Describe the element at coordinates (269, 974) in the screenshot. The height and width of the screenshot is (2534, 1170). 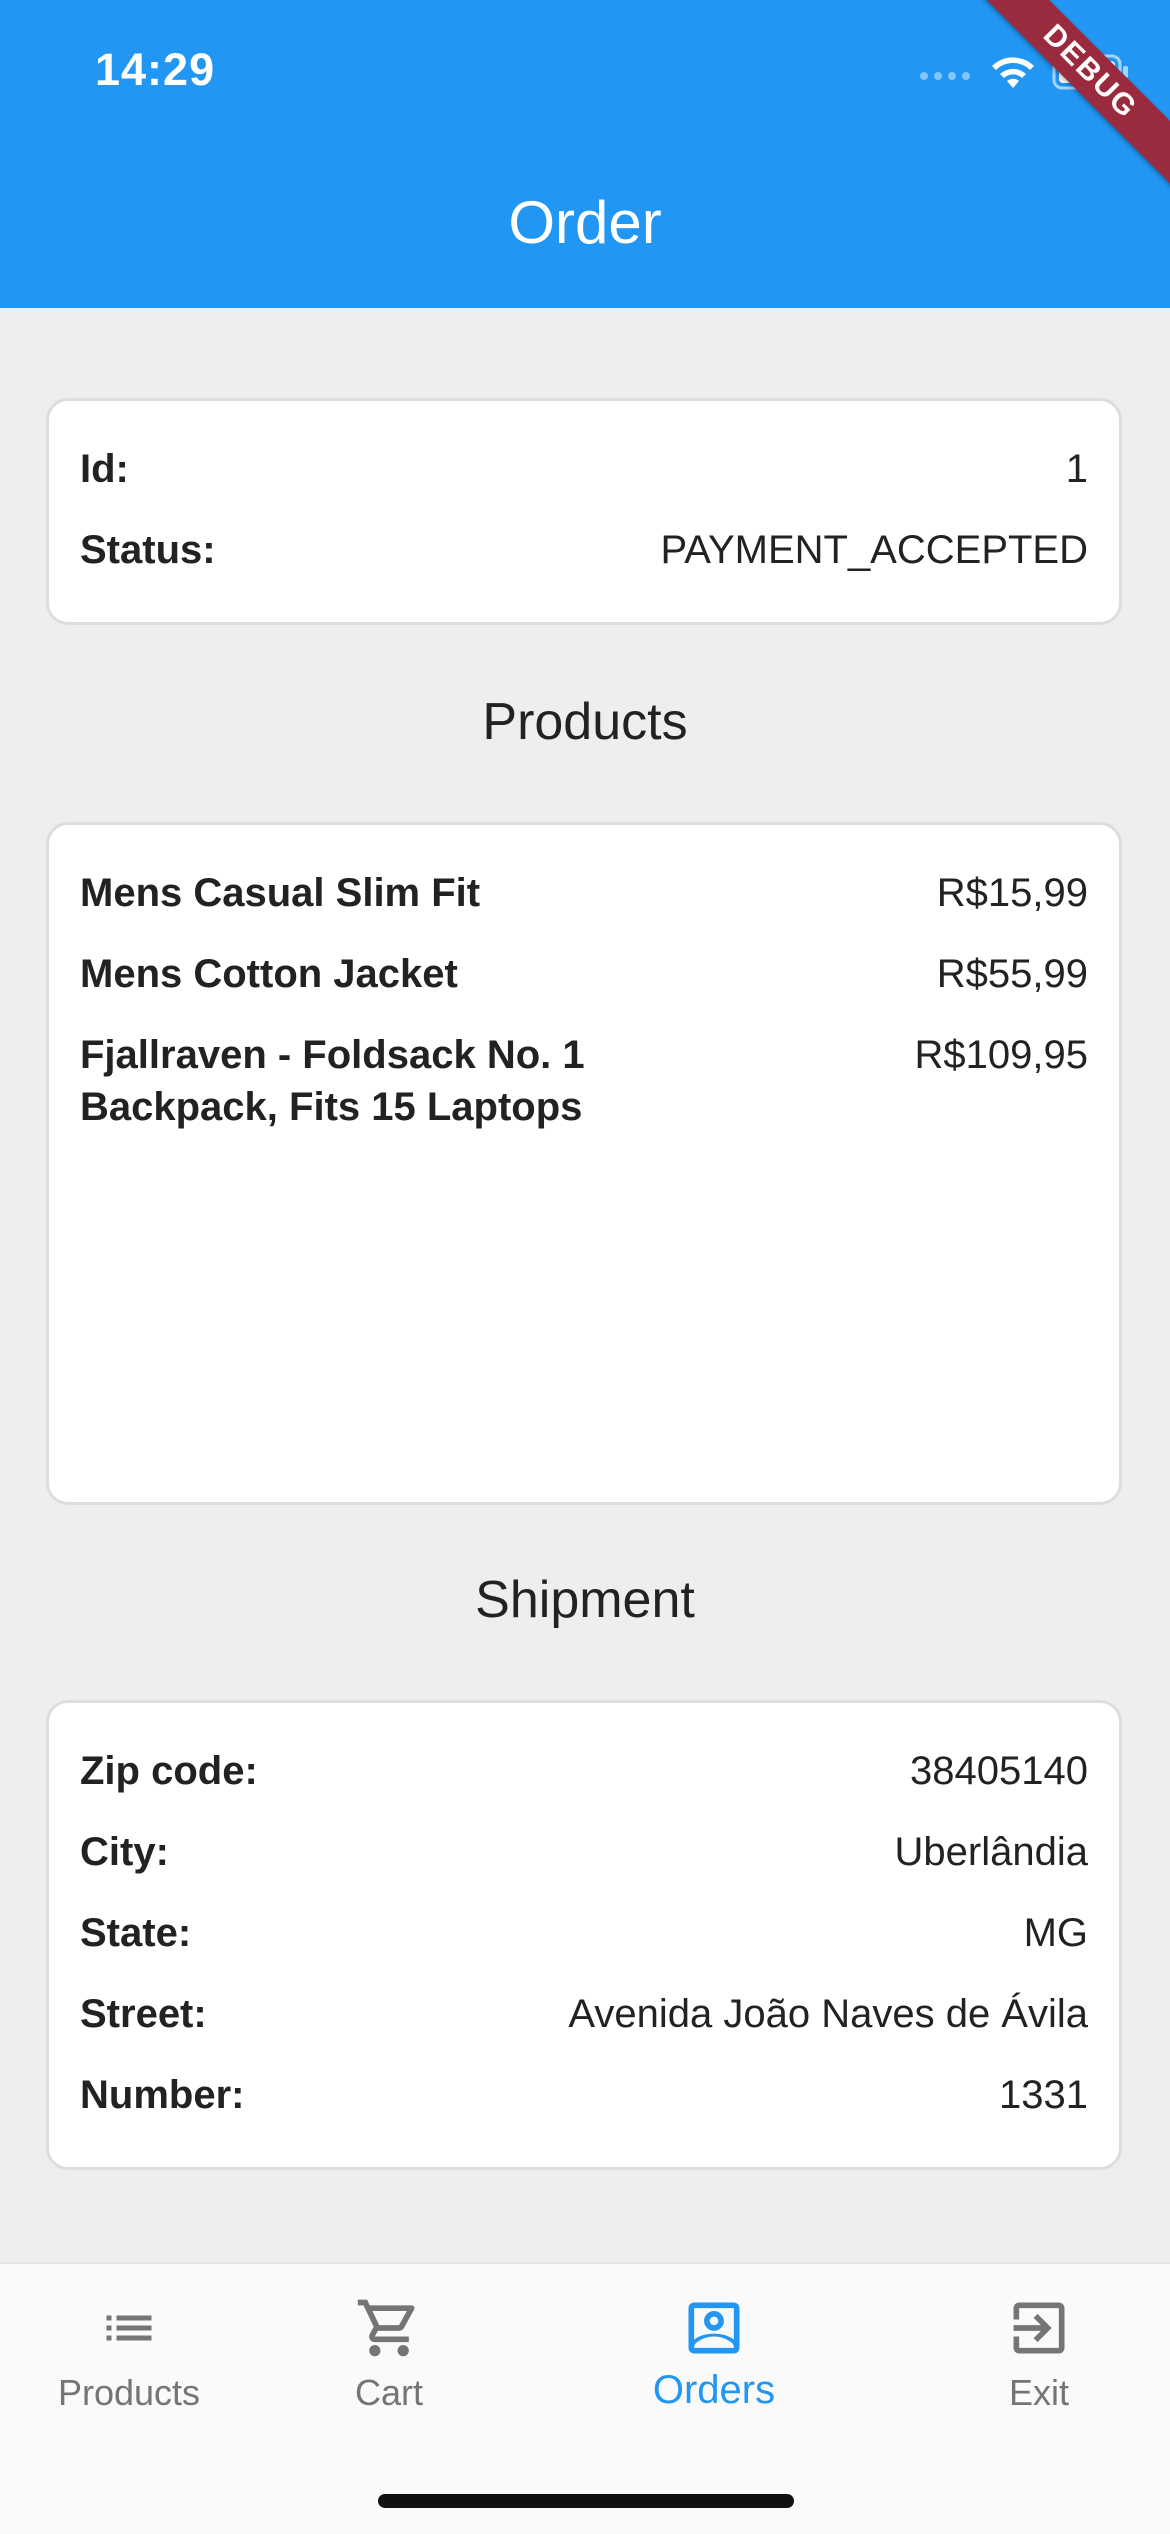
I see `product-name: Mens Cotton Jacket` at that location.